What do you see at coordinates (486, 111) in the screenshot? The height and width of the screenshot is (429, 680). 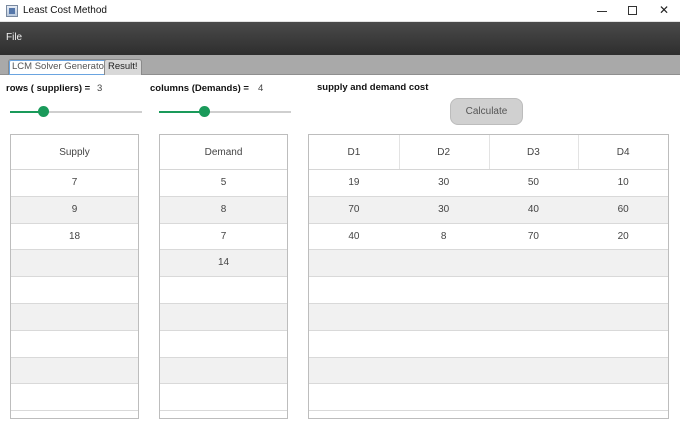 I see `calculate-button: Calculate` at bounding box center [486, 111].